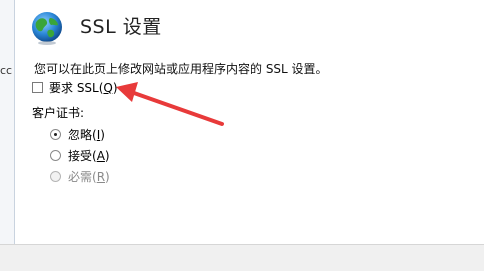 The width and height of the screenshot is (484, 271). I want to click on page-title: SSL 设置, so click(121, 27).